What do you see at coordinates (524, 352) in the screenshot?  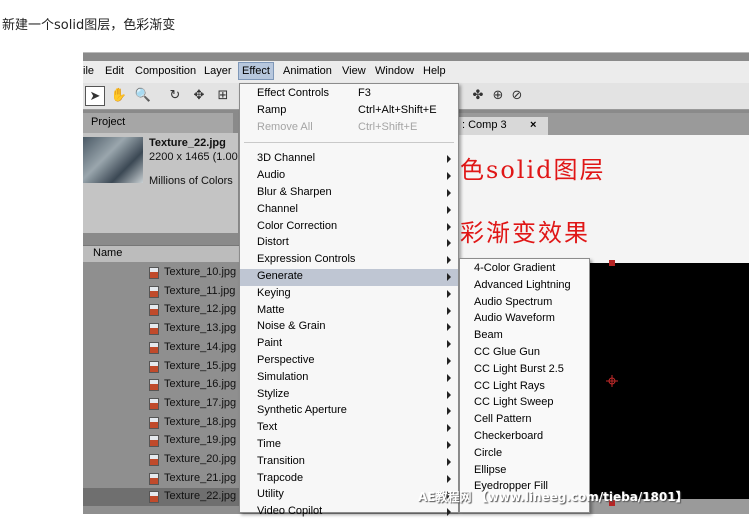 I see `generate-item-cc-glue-gun: CC Glue Gun` at bounding box center [524, 352].